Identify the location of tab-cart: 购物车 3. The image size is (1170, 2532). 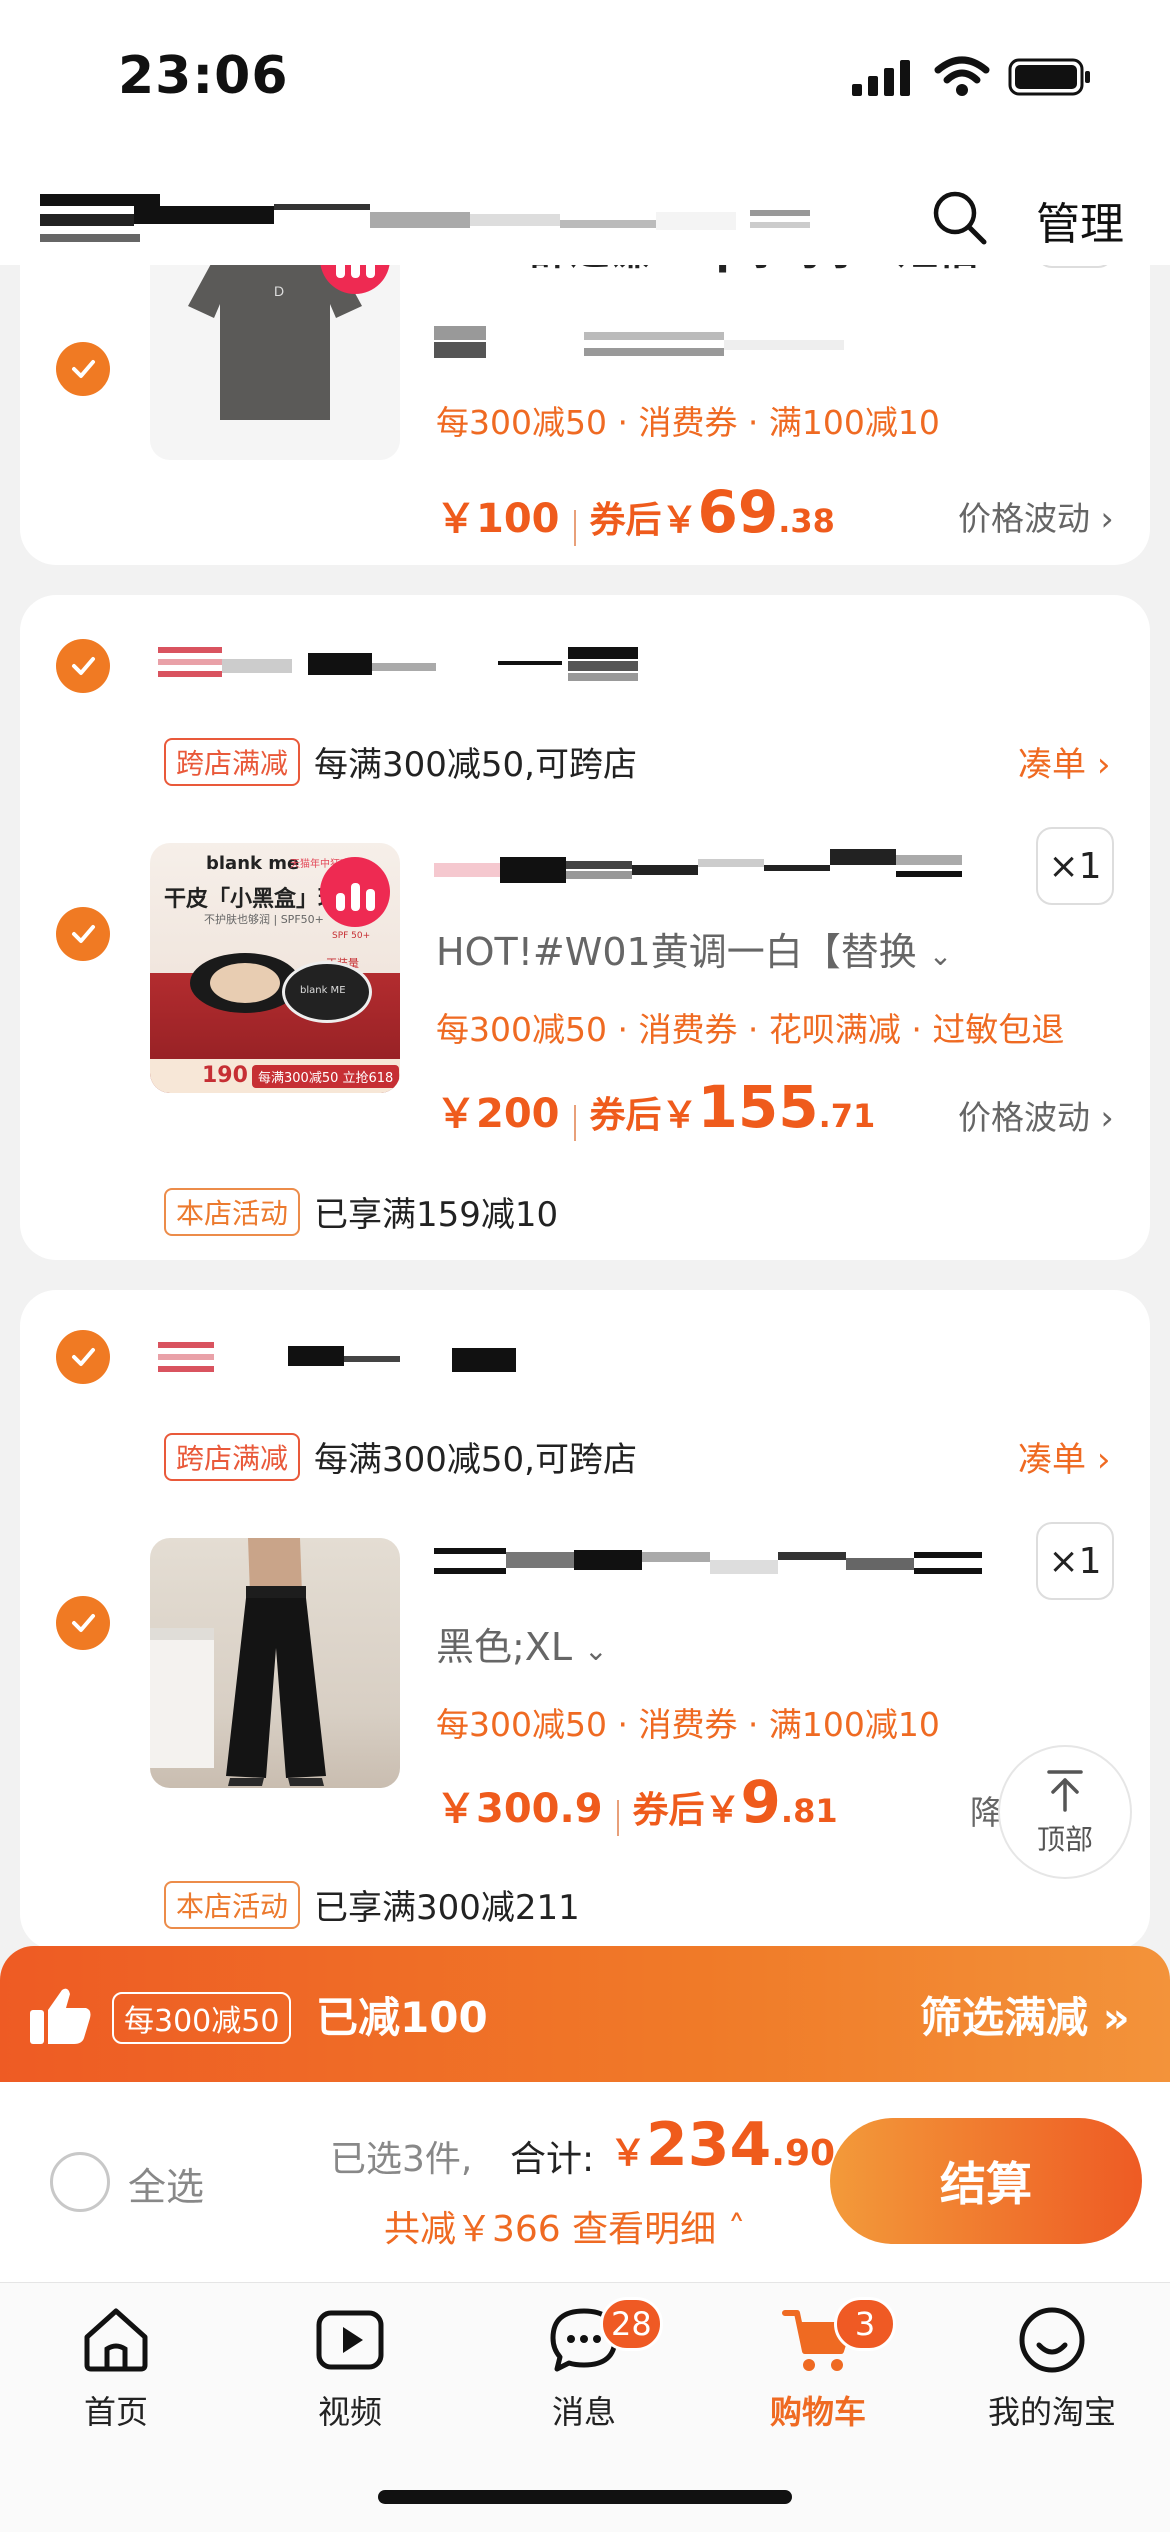
(818, 2375).